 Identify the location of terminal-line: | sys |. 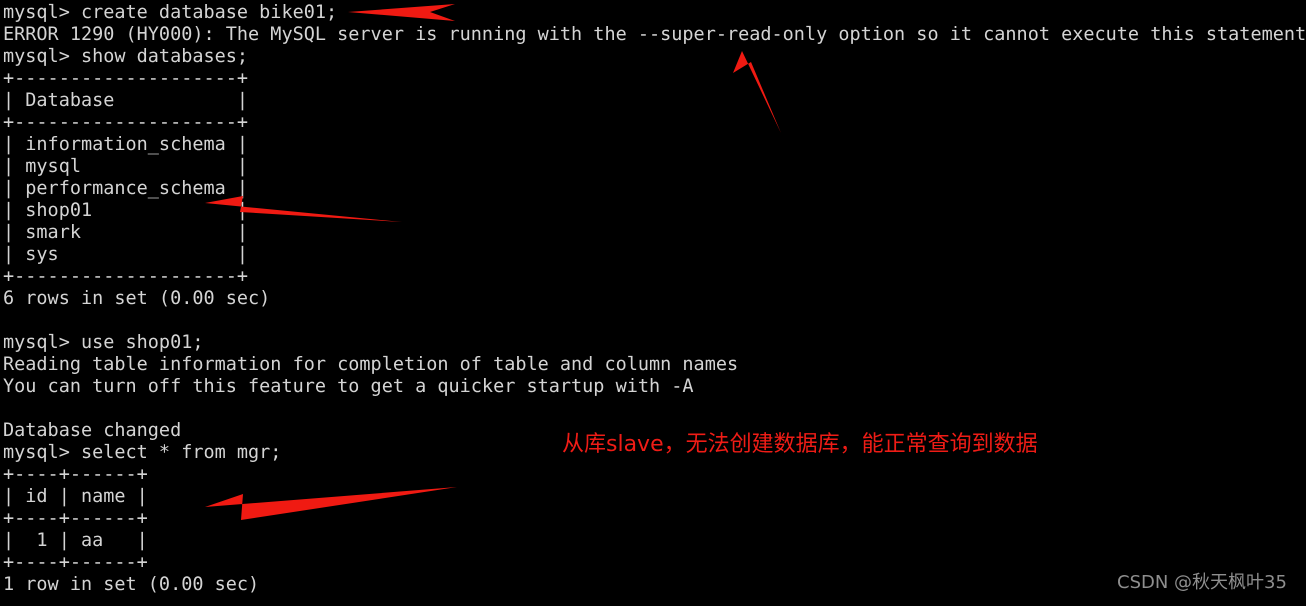
(126, 254).